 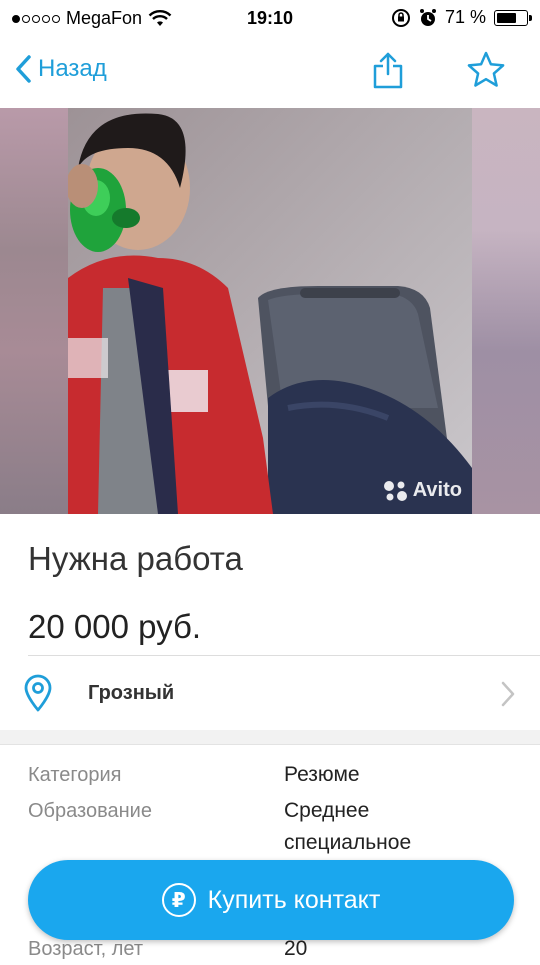 What do you see at coordinates (270, 737) in the screenshot?
I see `section-separator` at bounding box center [270, 737].